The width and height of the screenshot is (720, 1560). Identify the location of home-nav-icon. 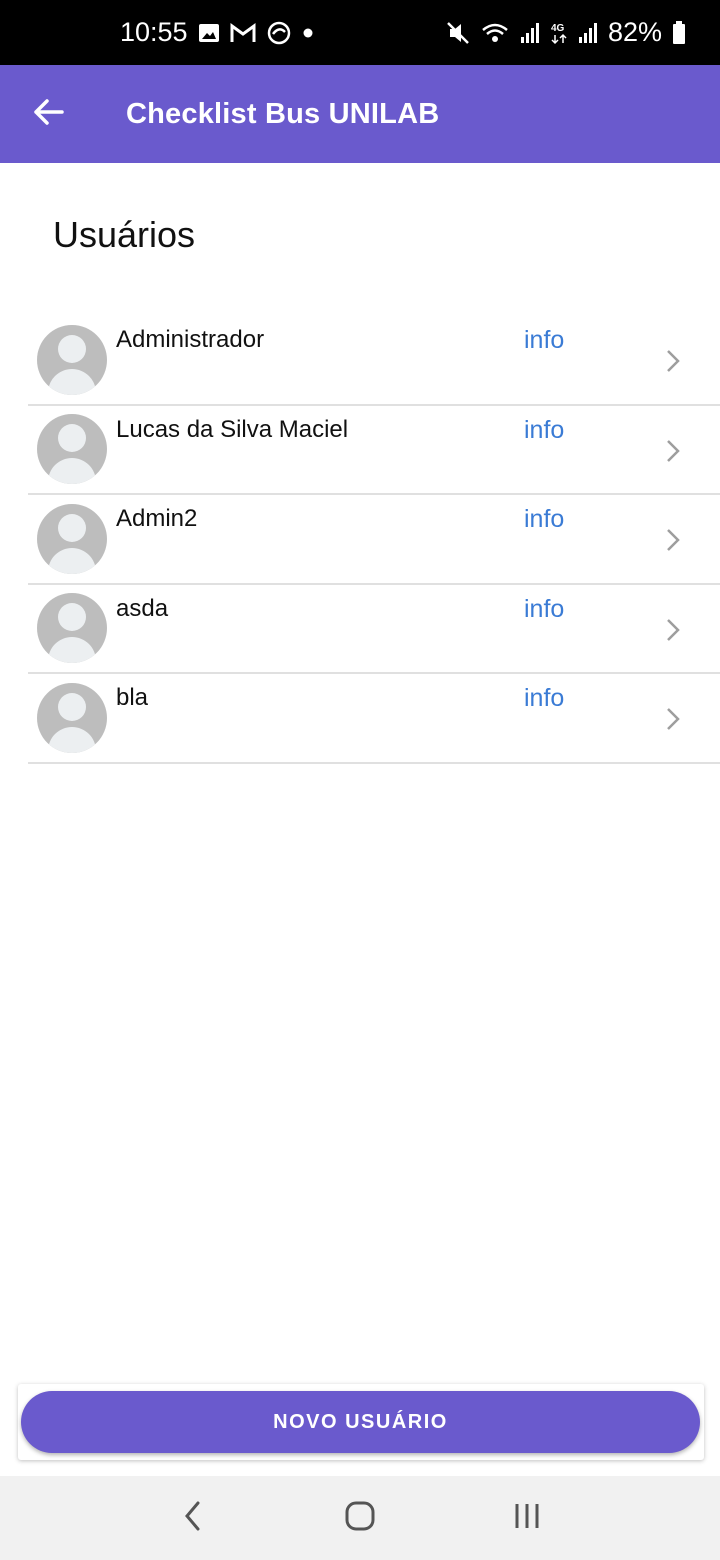
(360, 1518).